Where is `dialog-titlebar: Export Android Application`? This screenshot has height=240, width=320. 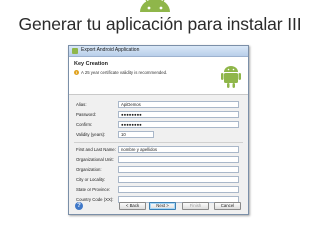 dialog-titlebar: Export Android Application is located at coordinates (158, 51).